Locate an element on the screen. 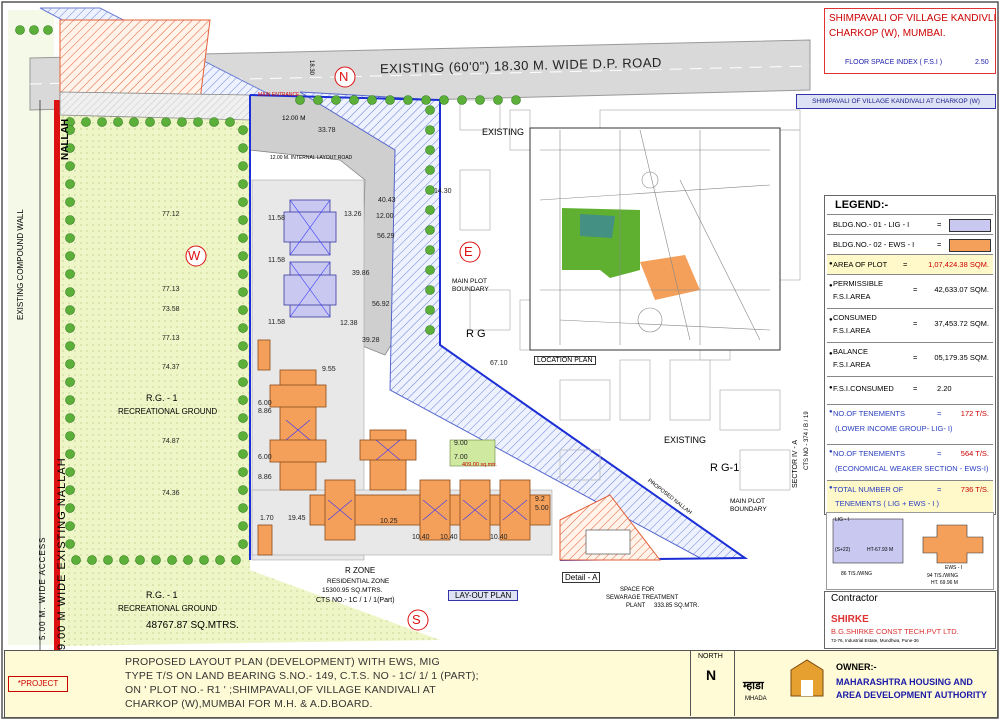  marker-e: E is located at coordinates (468, 251).